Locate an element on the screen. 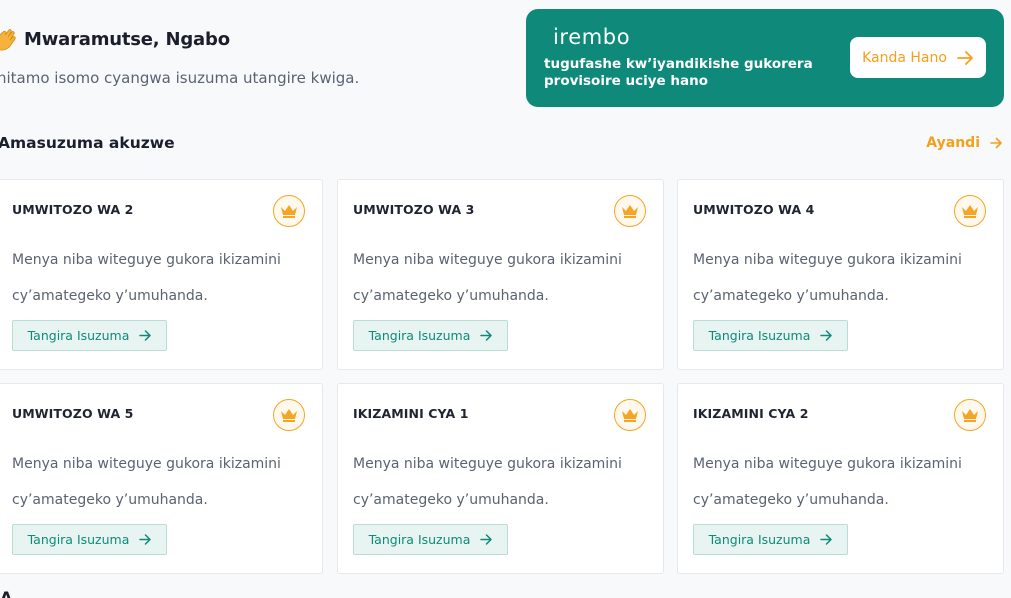  kanda-hano-button: Kanda Hano is located at coordinates (918, 57).